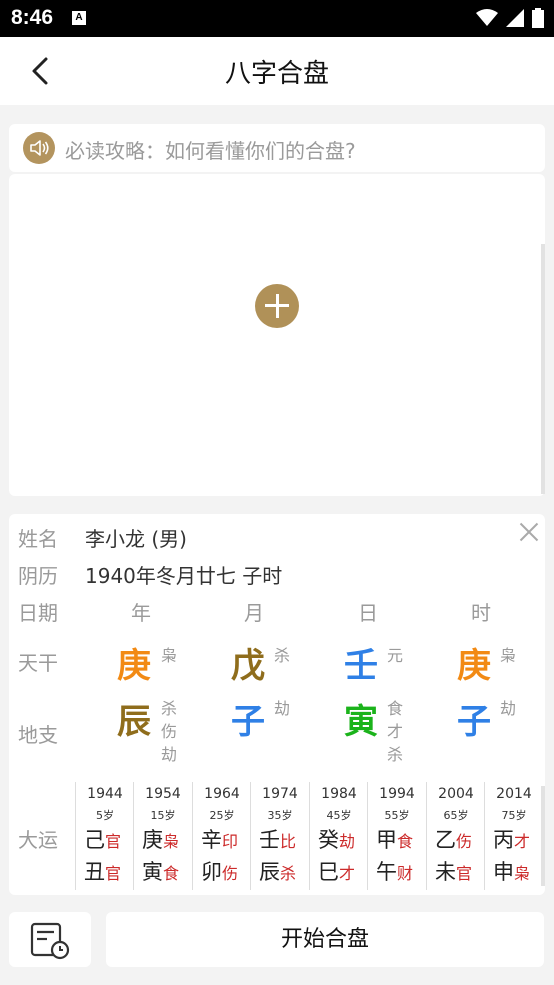  I want to click on tiangan-hour-god: 枭, so click(508, 655).